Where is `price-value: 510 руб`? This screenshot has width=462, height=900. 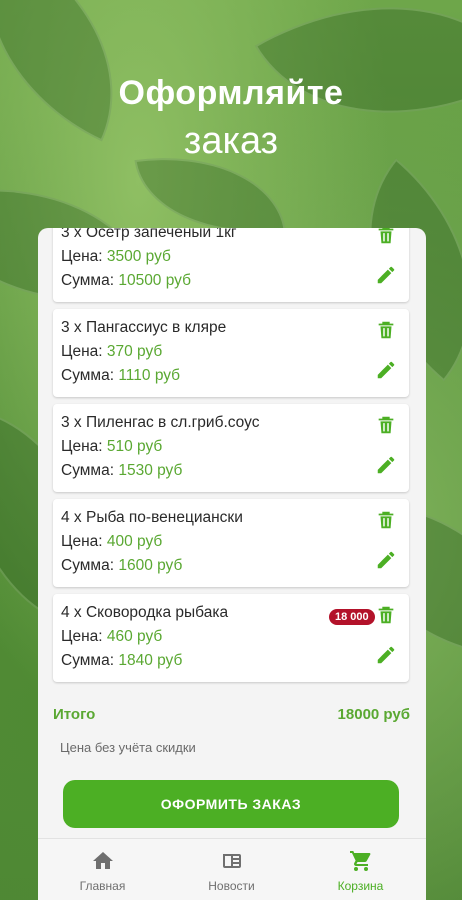
price-value: 510 руб is located at coordinates (134, 446).